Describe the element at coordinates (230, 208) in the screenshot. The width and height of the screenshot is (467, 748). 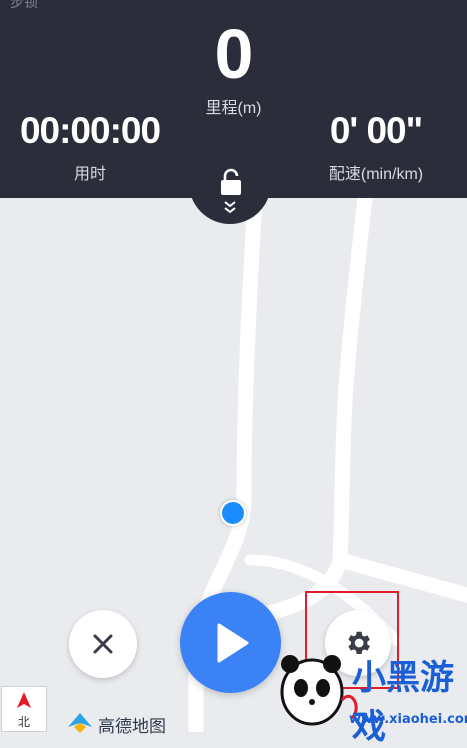
I see `double-chevron-down-icon` at that location.